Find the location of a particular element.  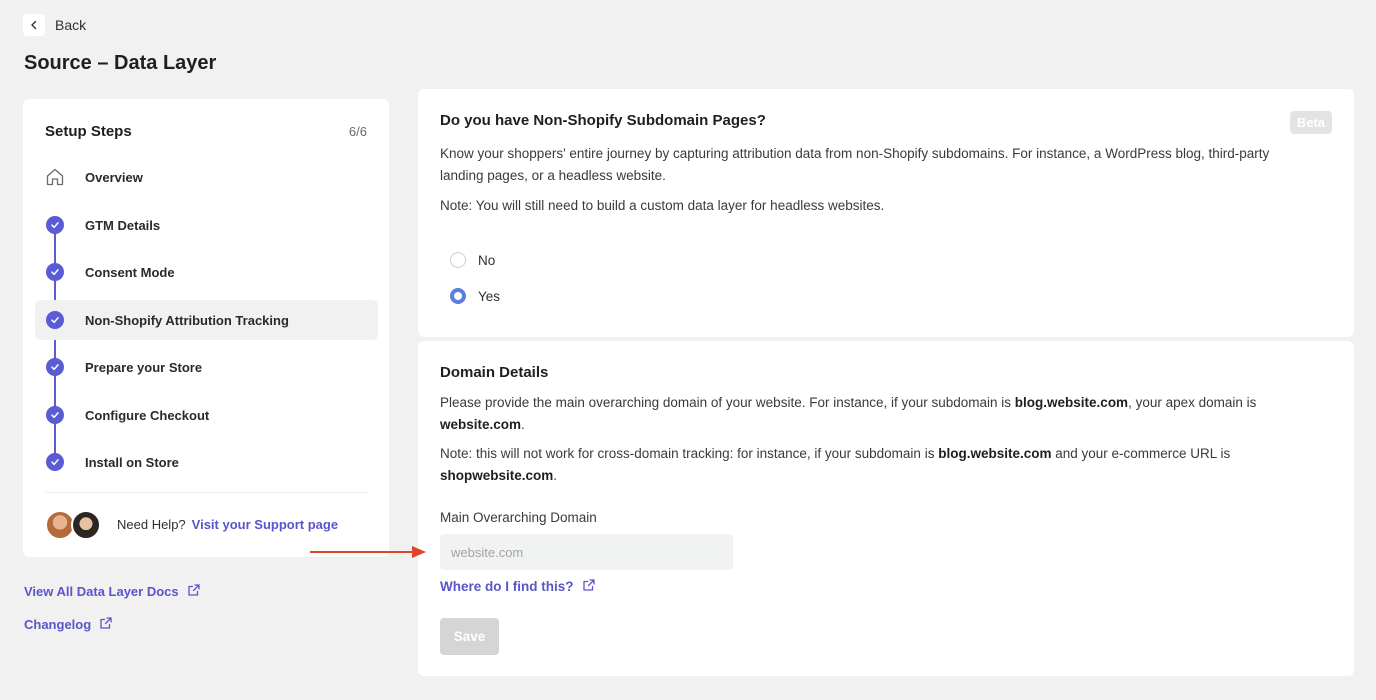

back-button: Back is located at coordinates (54, 25).